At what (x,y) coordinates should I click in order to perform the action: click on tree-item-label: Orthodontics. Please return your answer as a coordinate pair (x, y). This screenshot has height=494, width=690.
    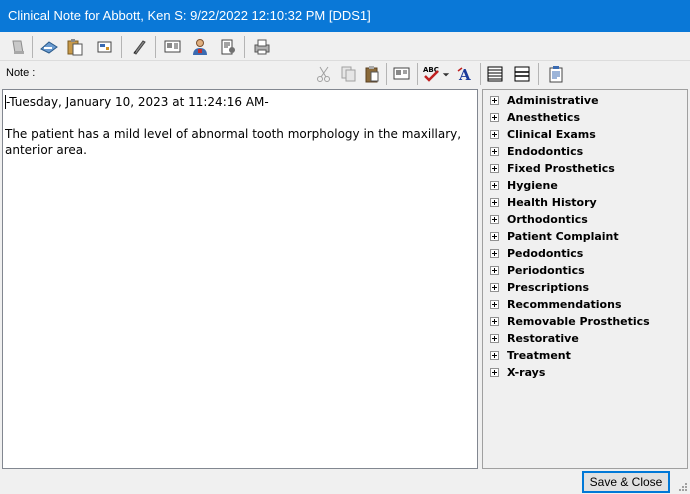
    Looking at the image, I should click on (547, 219).